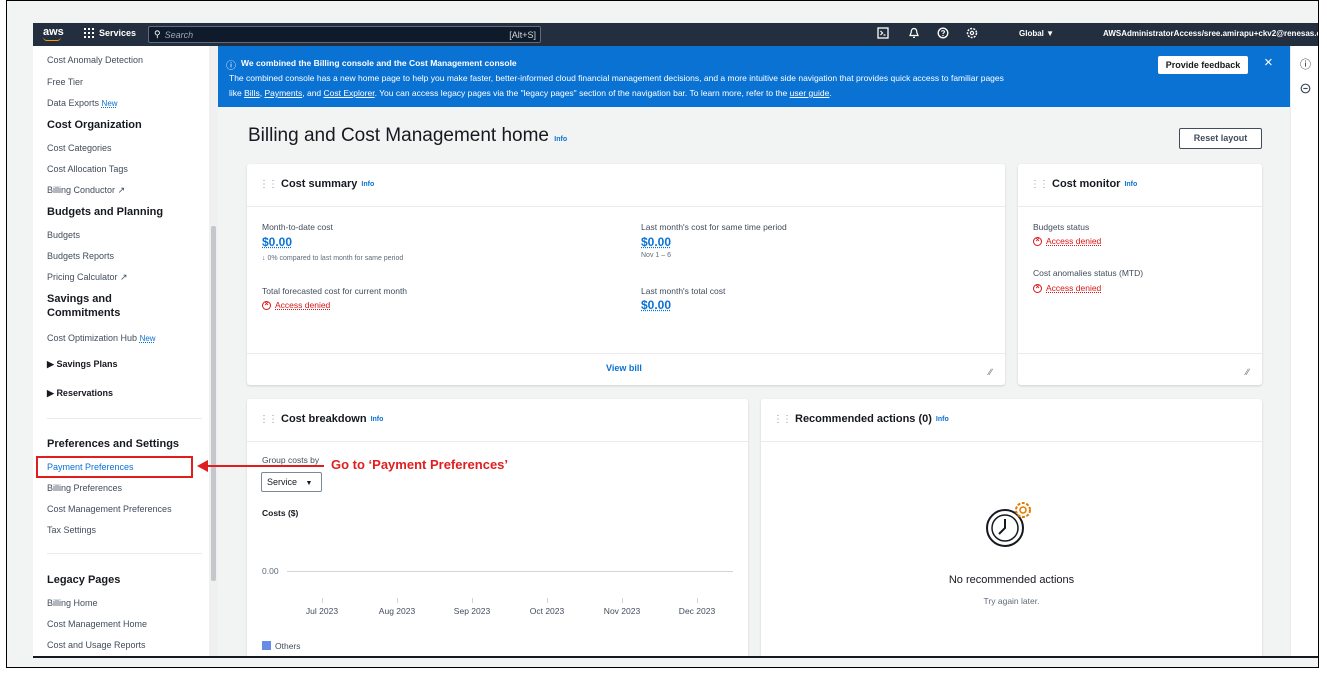  I want to click on sidebar-item-savings-plans: ▶ Savings Plans, so click(82, 364).